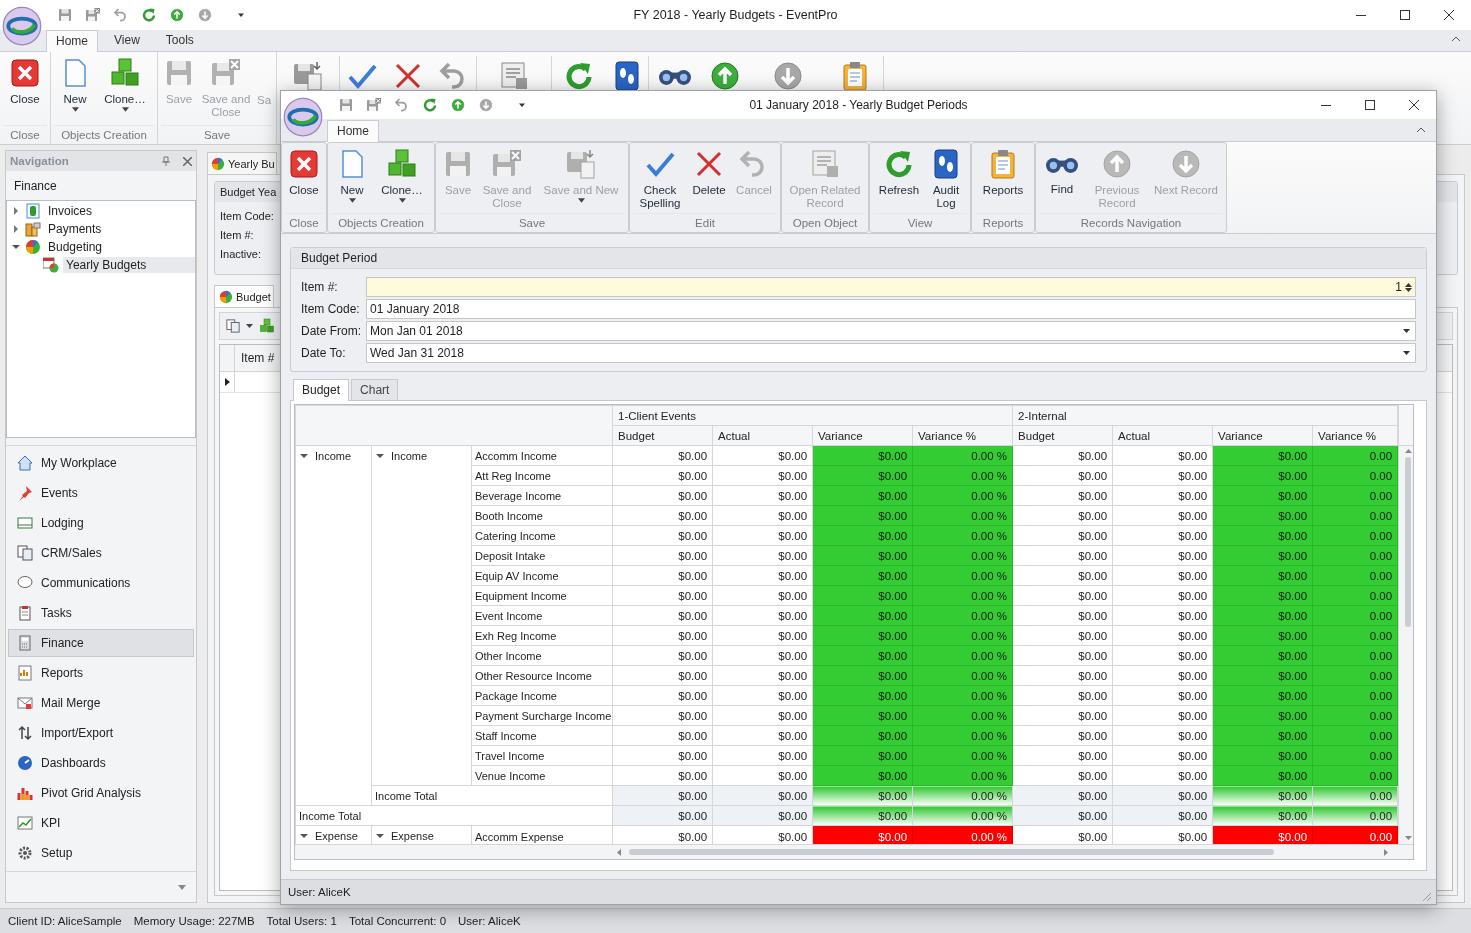 The width and height of the screenshot is (1471, 933). Describe the element at coordinates (1131, 222) in the screenshot. I see `ribbon-group-label: Records Navigation` at that location.